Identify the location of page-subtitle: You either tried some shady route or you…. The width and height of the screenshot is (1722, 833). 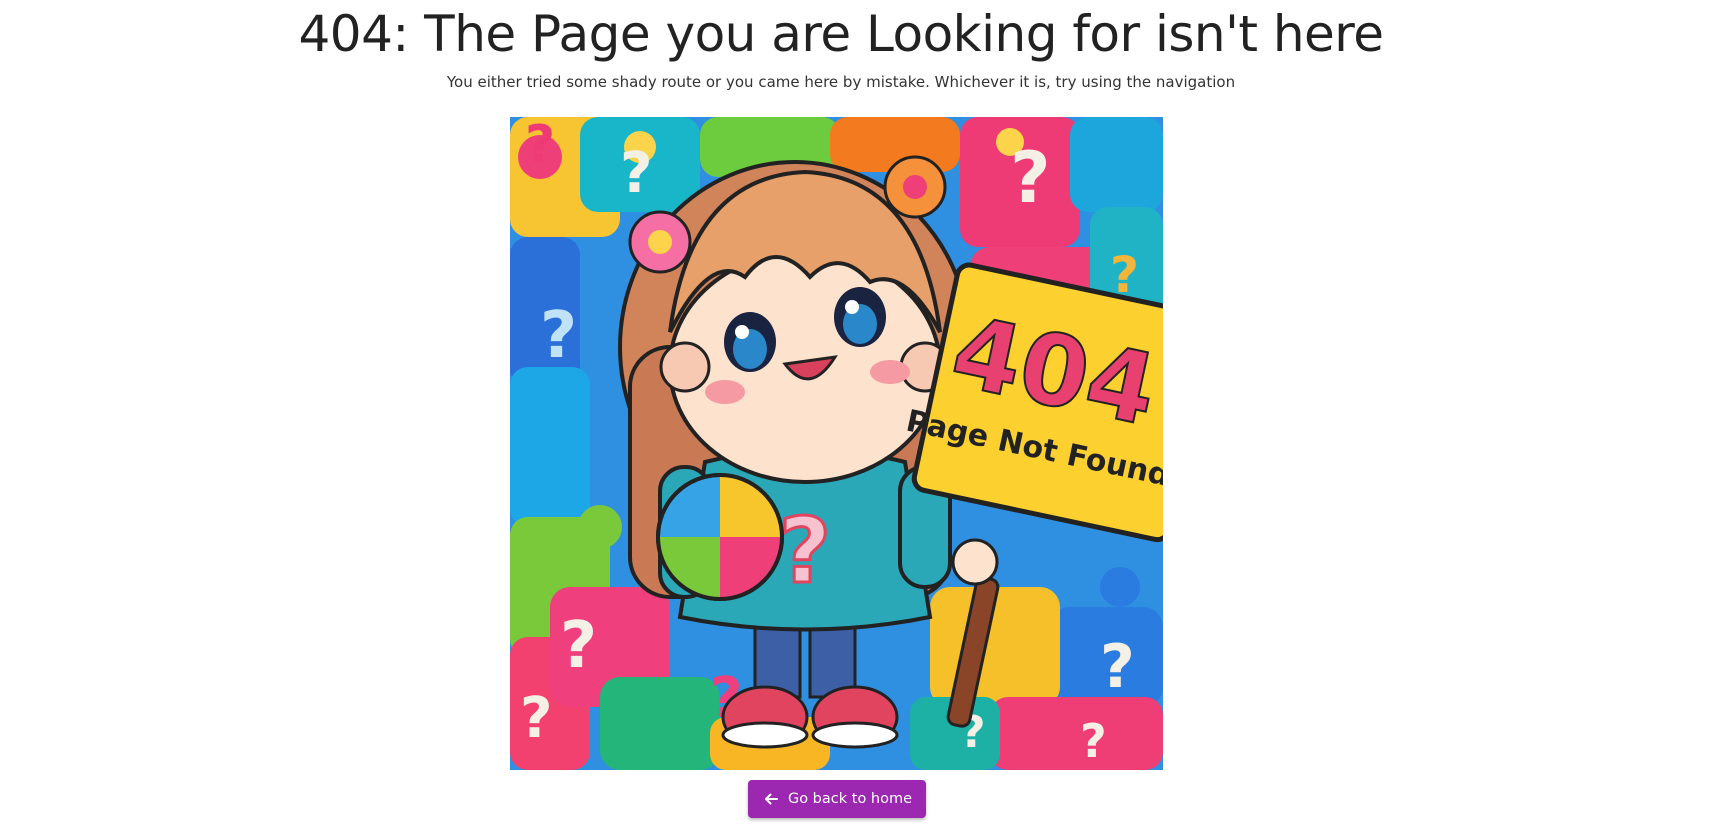
(841, 82).